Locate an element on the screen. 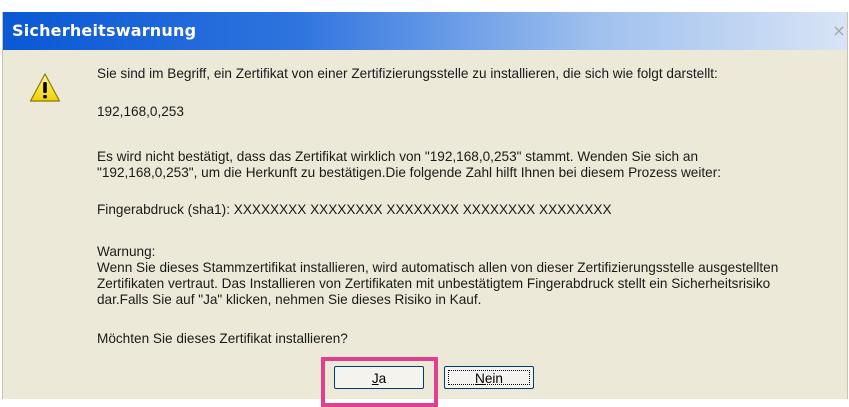 The width and height of the screenshot is (849, 407). no-button: Nein is located at coordinates (489, 377).